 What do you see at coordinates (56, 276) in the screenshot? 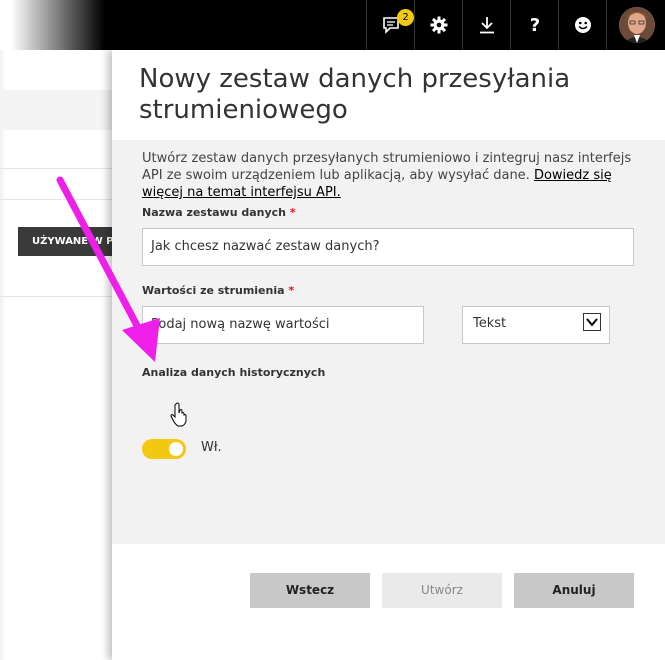
I see `background-row` at bounding box center [56, 276].